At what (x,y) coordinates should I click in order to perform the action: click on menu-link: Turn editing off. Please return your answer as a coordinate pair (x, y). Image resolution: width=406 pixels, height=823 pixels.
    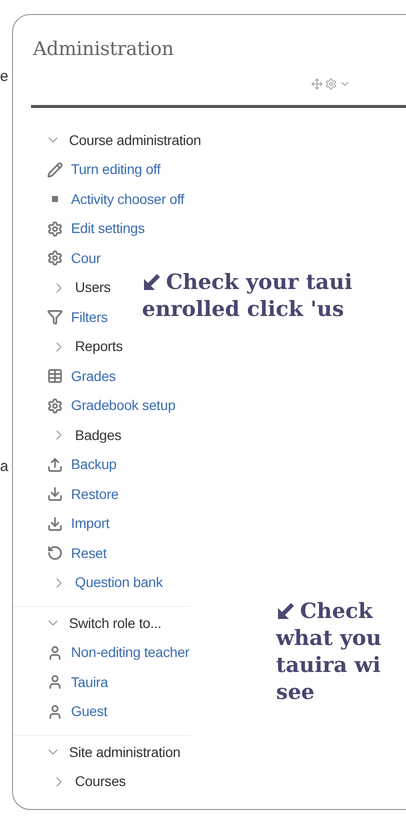
    Looking at the image, I should click on (115, 169).